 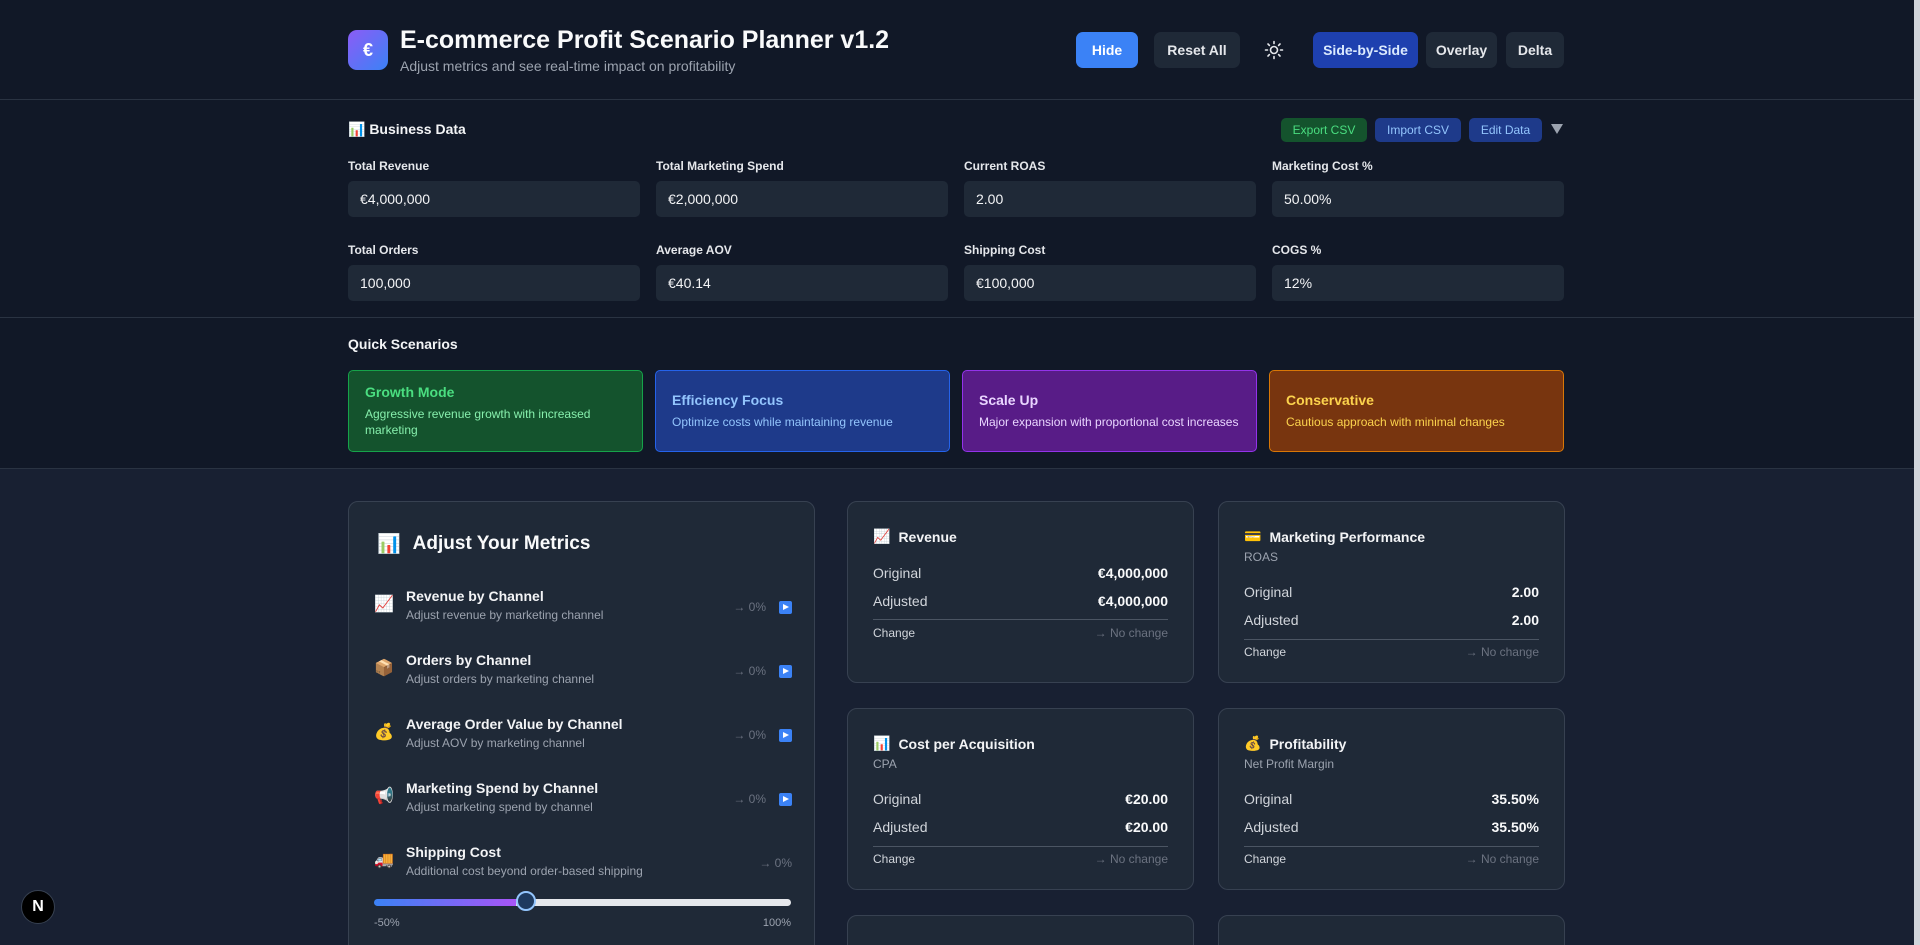 I want to click on card-title: 💰 Profitability, so click(x=1295, y=743).